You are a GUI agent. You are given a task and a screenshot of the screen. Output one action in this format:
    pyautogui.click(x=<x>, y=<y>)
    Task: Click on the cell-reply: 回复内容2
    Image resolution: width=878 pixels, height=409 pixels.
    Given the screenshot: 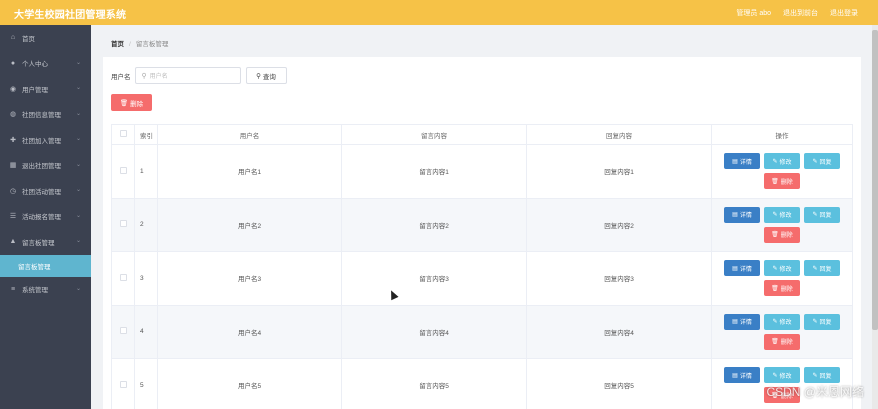 What is the action you would take?
    pyautogui.click(x=619, y=225)
    